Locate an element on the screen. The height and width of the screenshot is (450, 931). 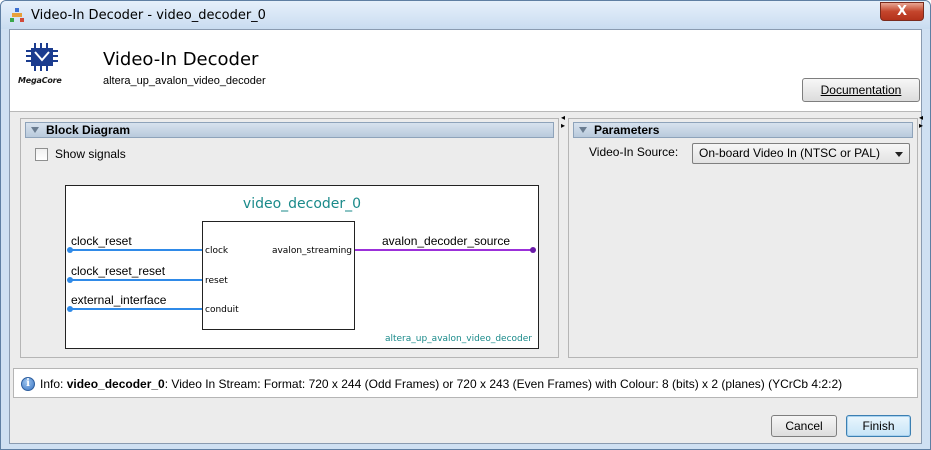
info-instance: video_decoder_0 is located at coordinates (115, 384).